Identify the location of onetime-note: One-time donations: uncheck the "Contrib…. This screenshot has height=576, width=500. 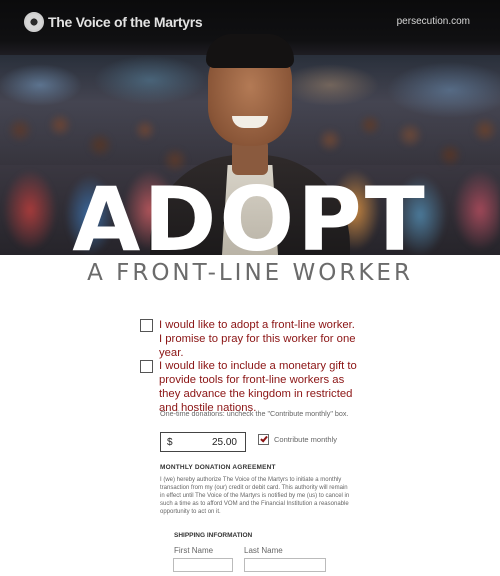
(254, 413).